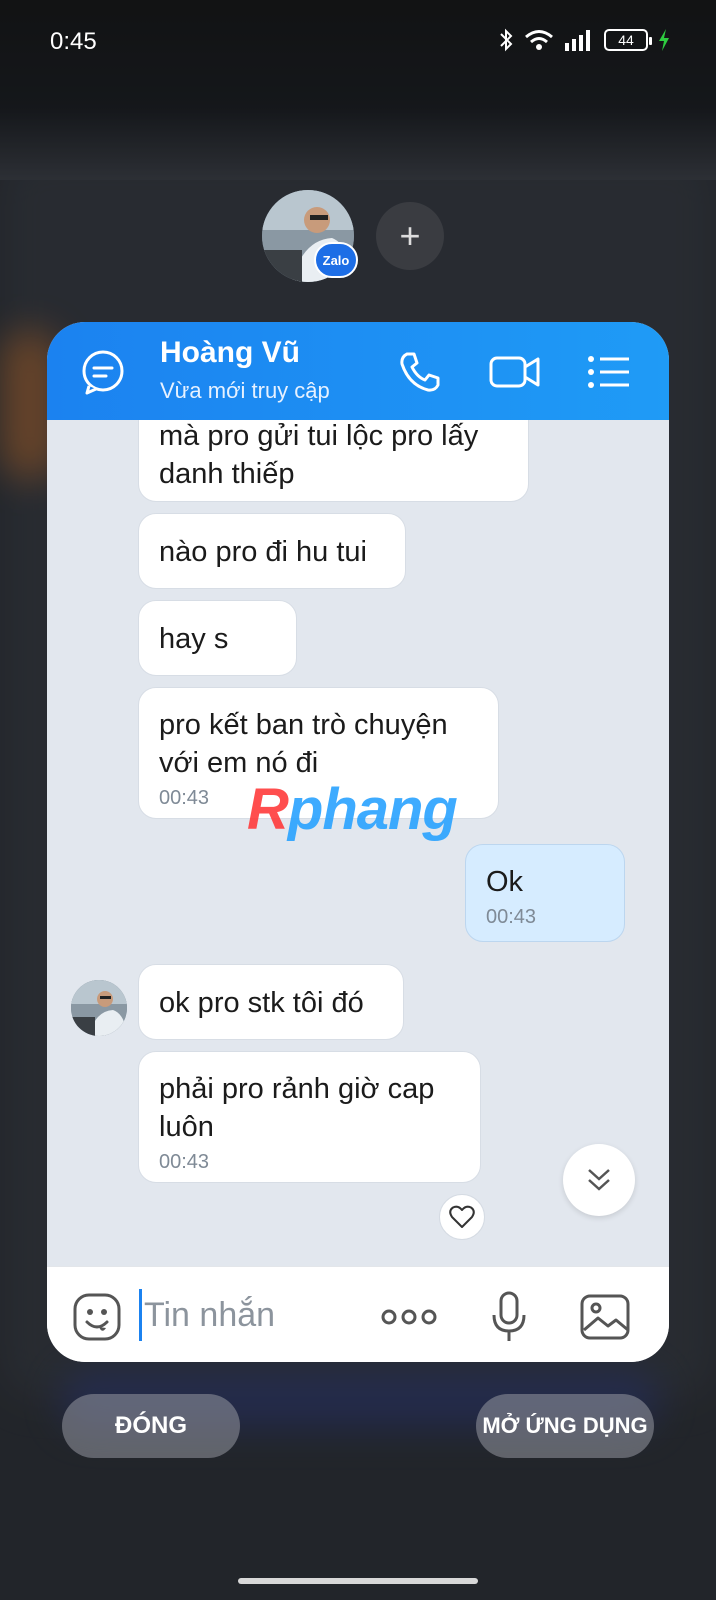  I want to click on battery-level: 44, so click(626, 40).